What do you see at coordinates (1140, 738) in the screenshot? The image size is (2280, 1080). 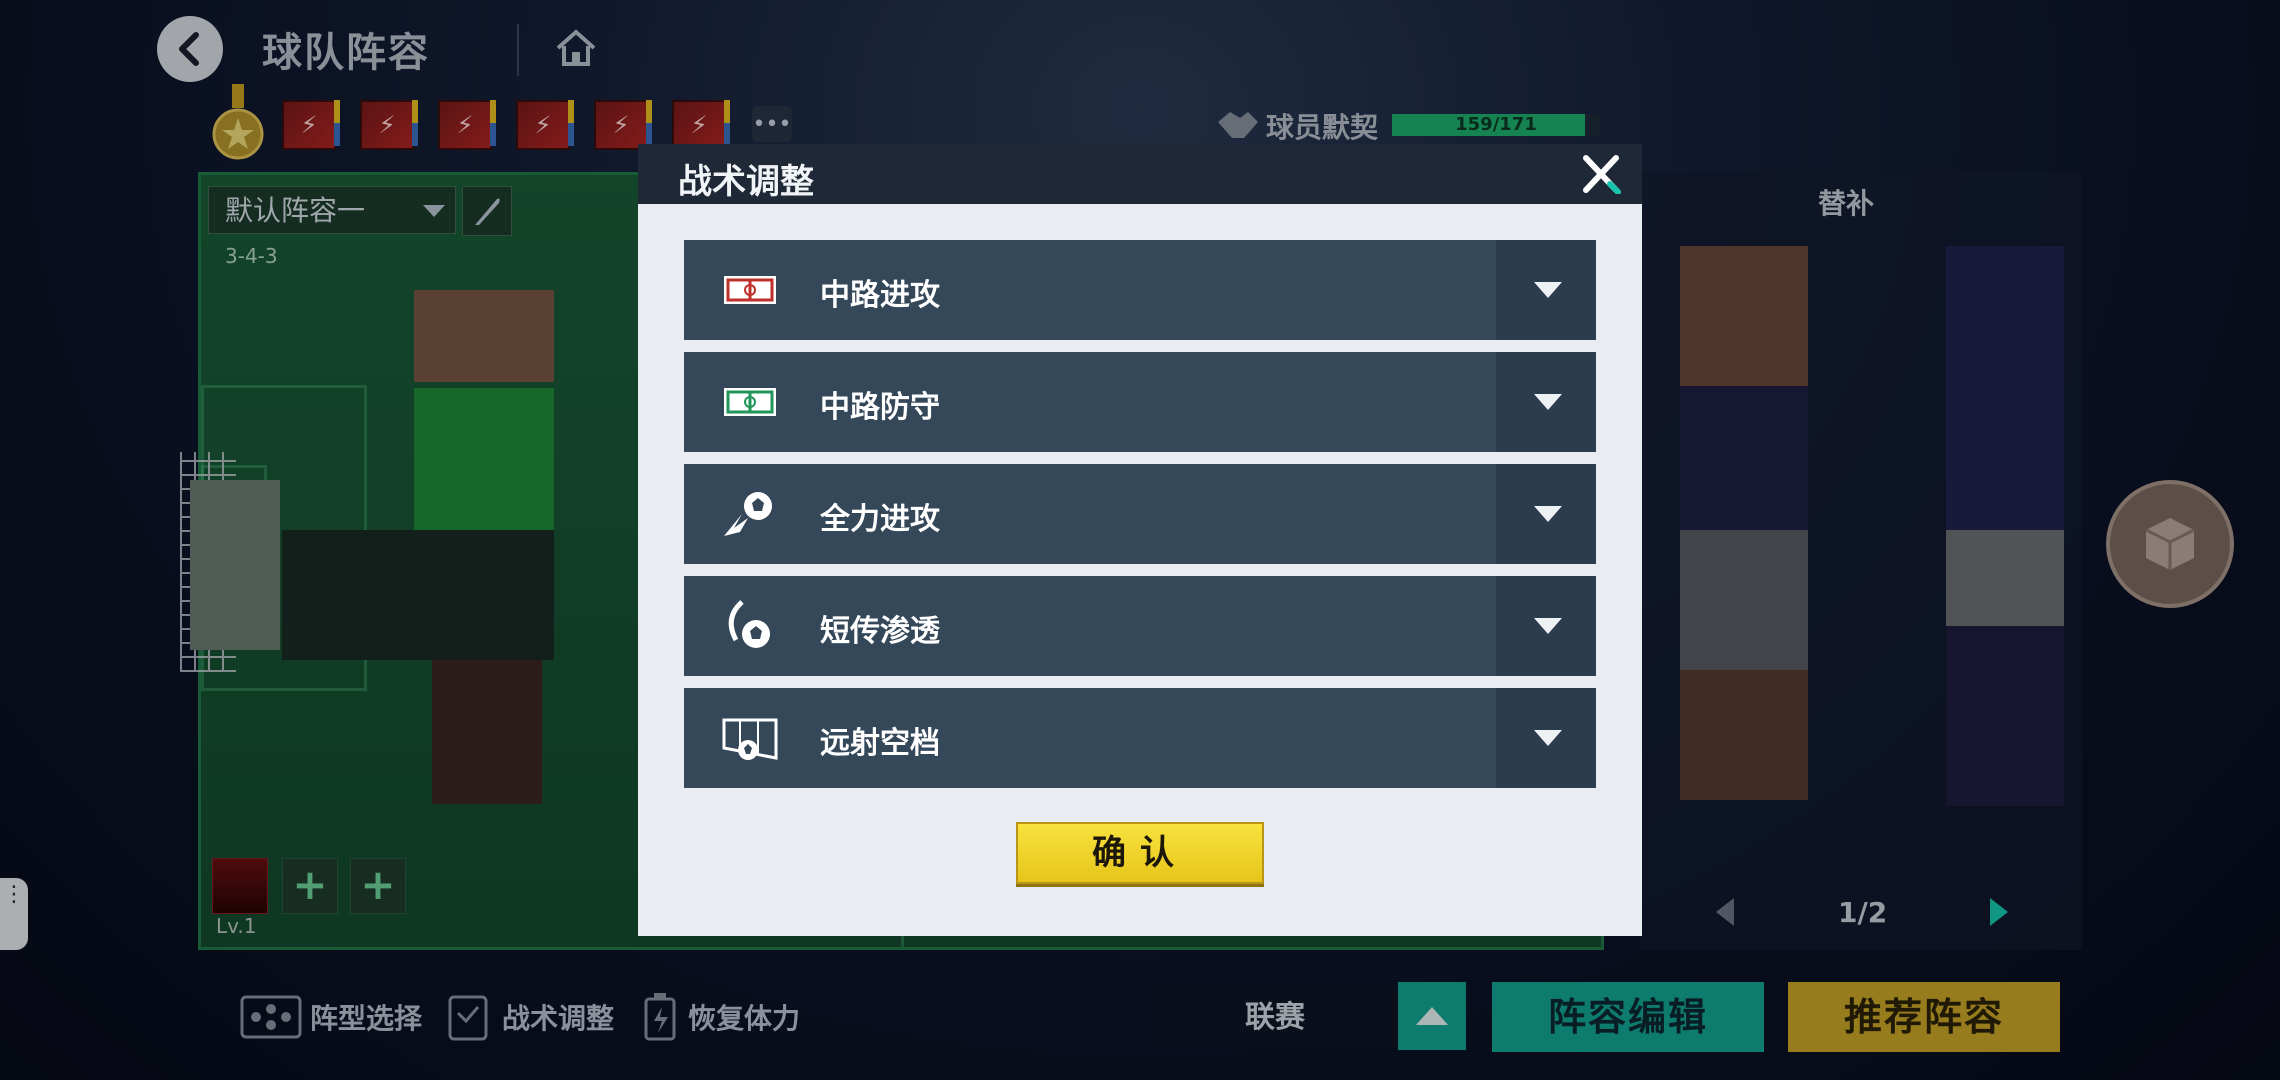 I see `tactic-row-long-shot: 远射空档` at bounding box center [1140, 738].